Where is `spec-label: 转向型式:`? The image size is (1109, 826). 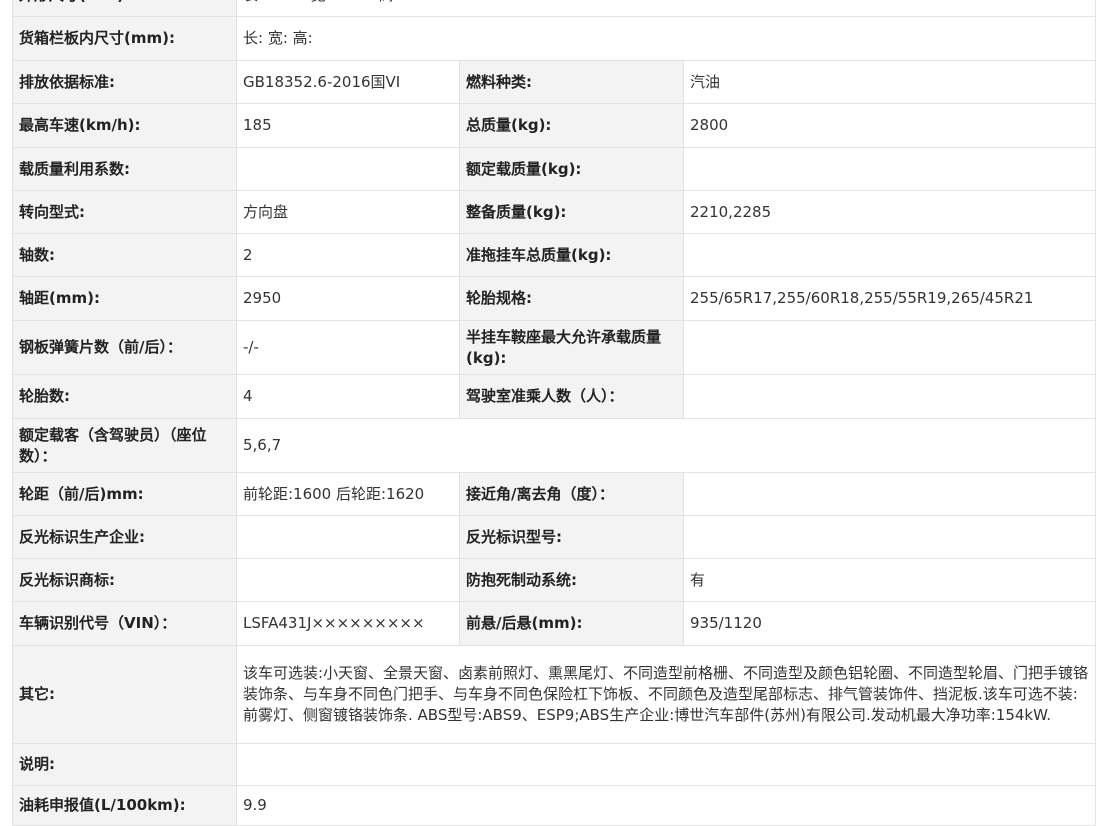 spec-label: 转向型式: is located at coordinates (124, 212).